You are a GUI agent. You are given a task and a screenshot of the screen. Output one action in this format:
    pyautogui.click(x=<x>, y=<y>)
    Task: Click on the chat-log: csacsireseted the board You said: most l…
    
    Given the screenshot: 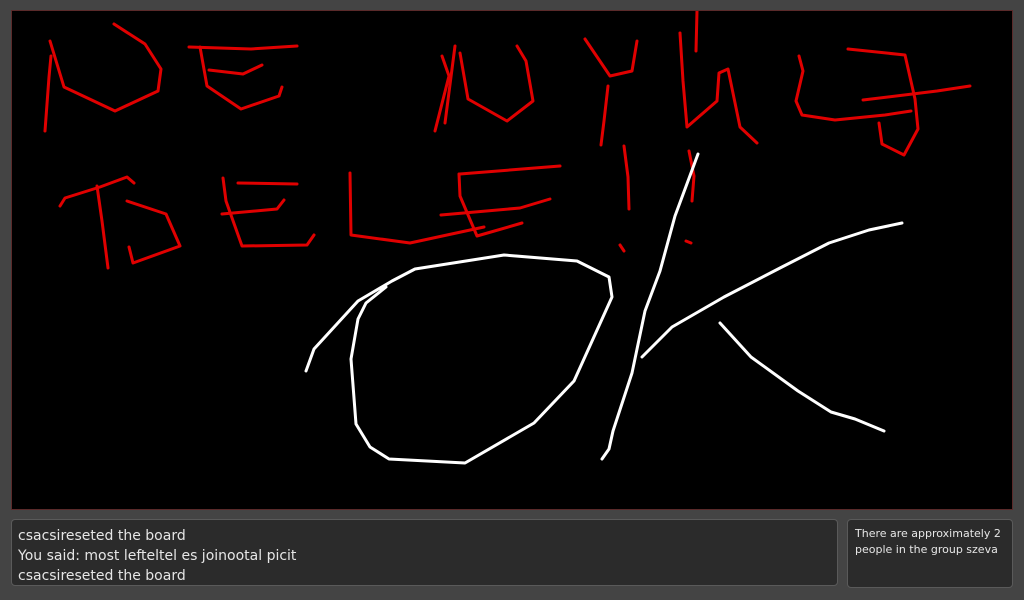 What is the action you would take?
    pyautogui.click(x=424, y=552)
    